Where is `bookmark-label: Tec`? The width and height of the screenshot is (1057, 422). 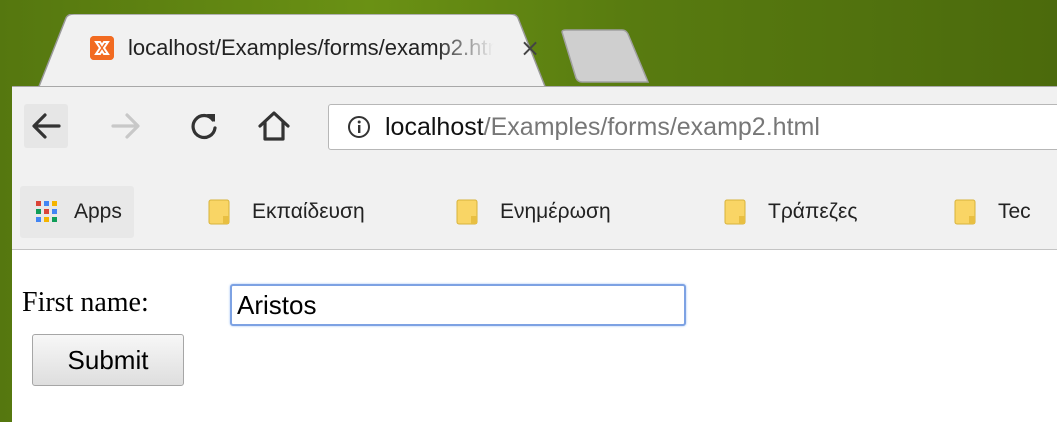 bookmark-label: Tec is located at coordinates (1014, 211).